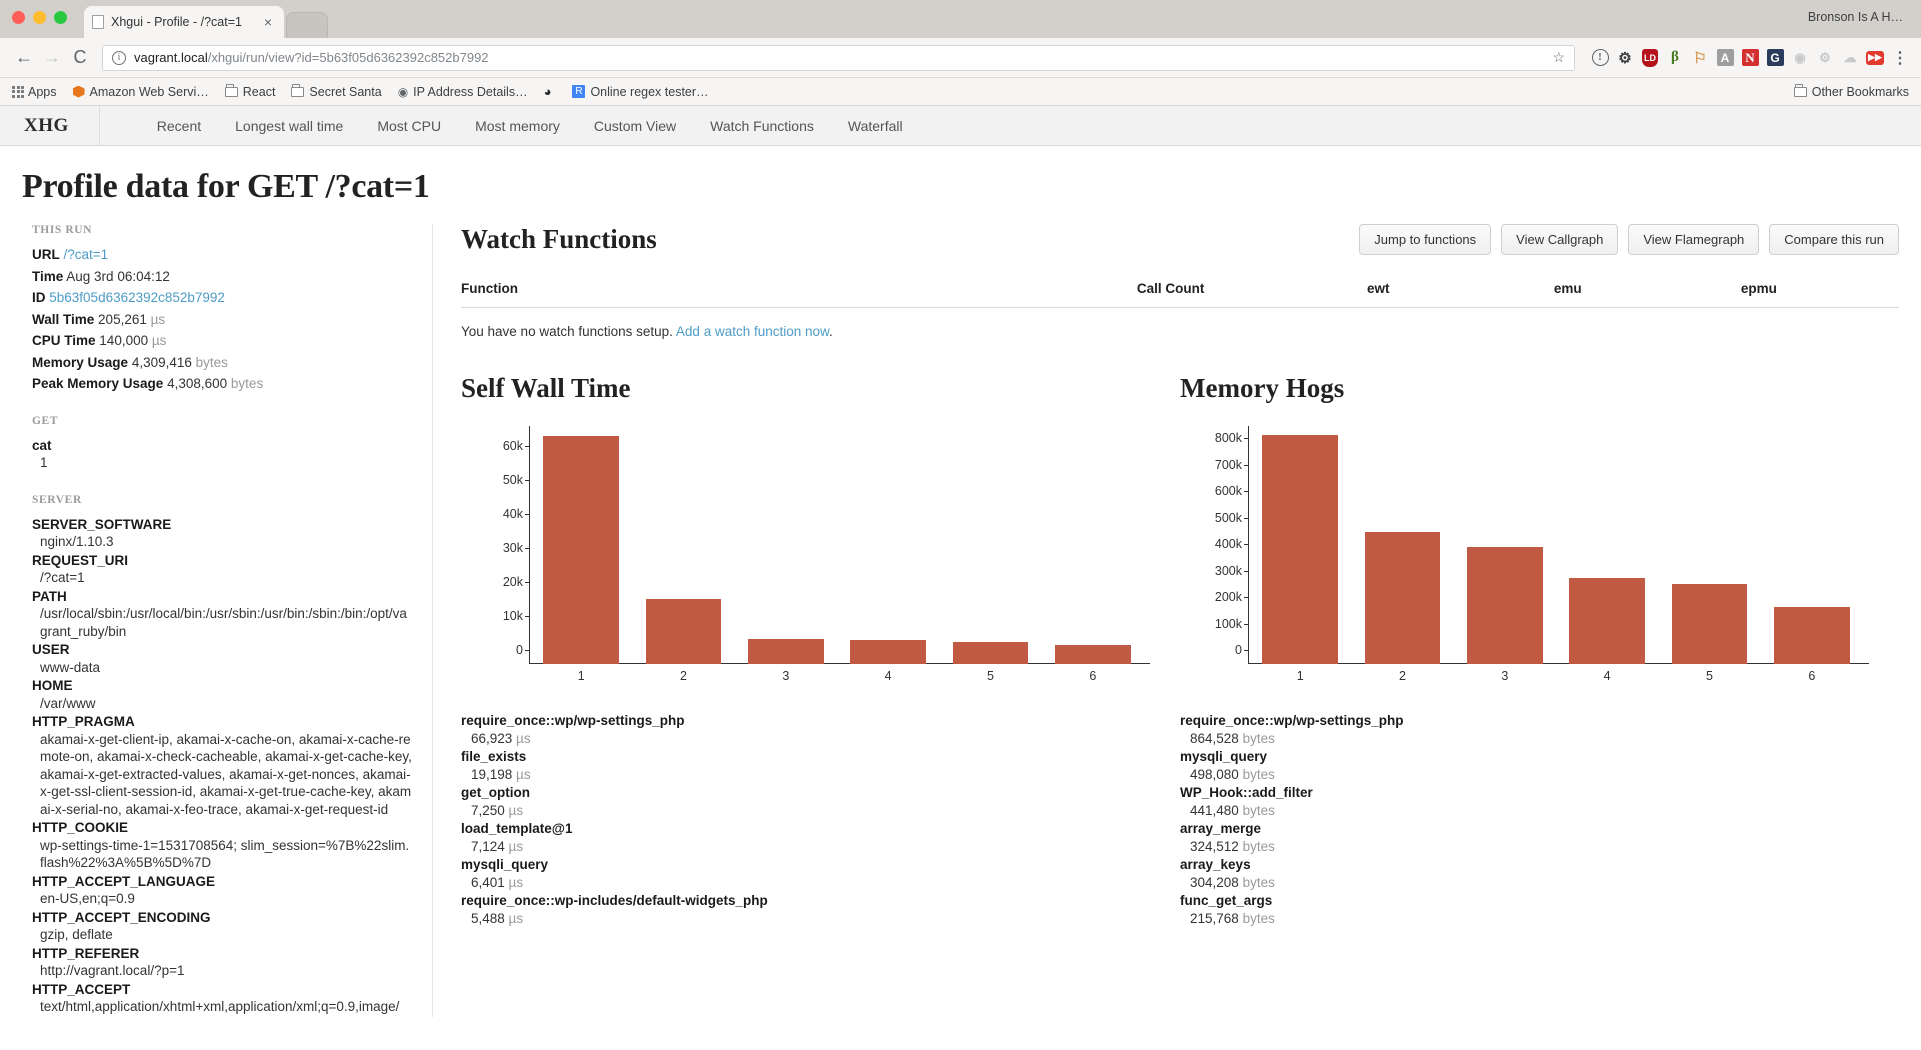 This screenshot has width=1921, height=1050. Describe the element at coordinates (1834, 239) in the screenshot. I see `compare-this-run-button: Compare this run` at that location.